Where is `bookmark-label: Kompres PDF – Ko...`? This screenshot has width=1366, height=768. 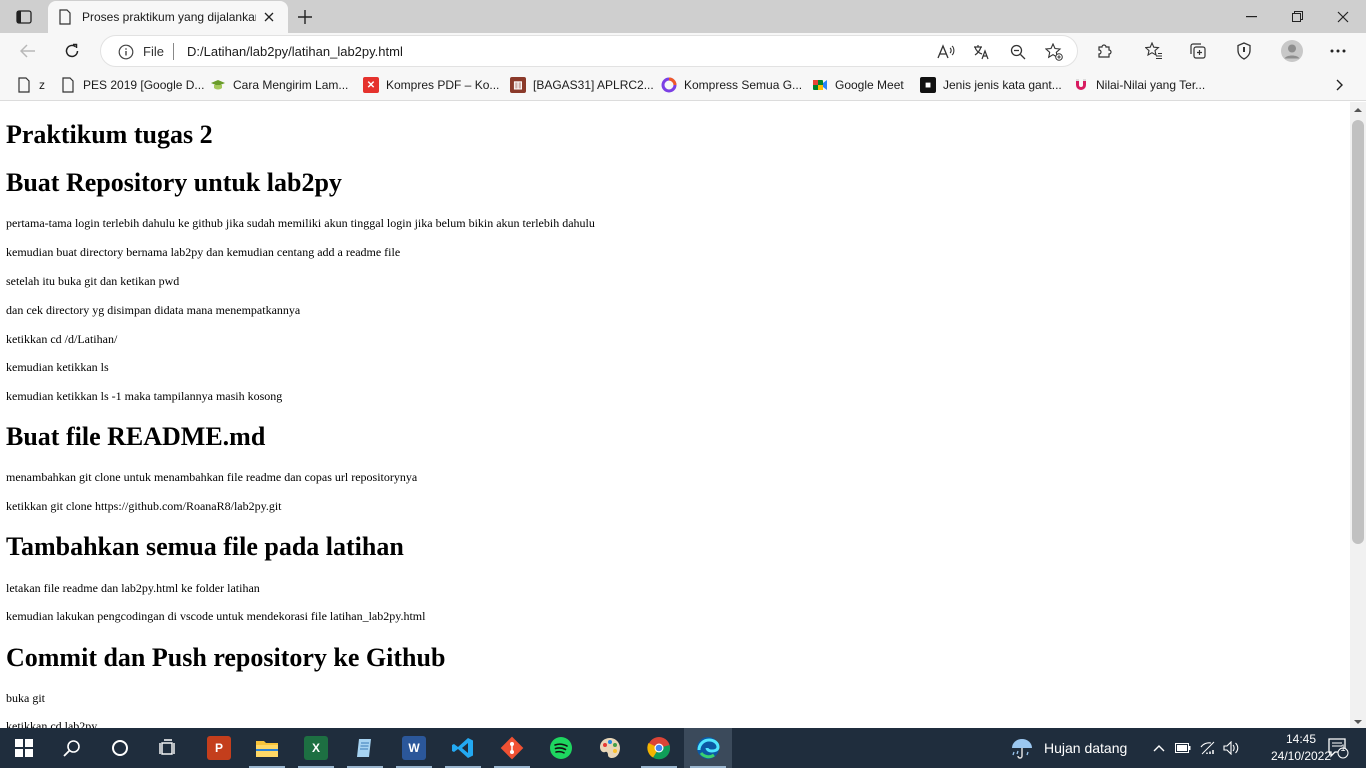 bookmark-label: Kompres PDF – Ko... is located at coordinates (443, 85).